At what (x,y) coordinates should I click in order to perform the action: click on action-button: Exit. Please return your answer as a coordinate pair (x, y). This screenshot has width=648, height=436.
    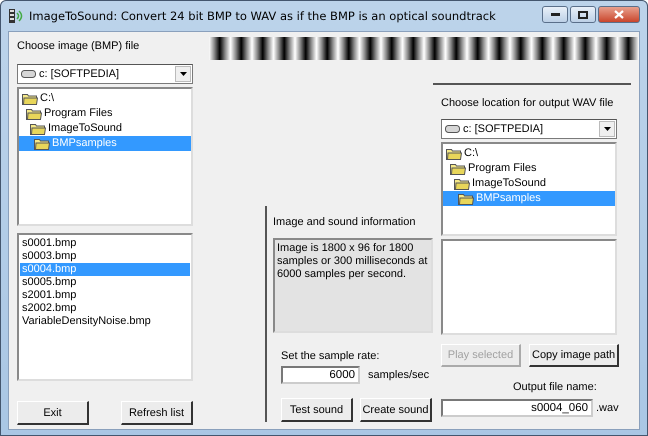
    Looking at the image, I should click on (53, 413).